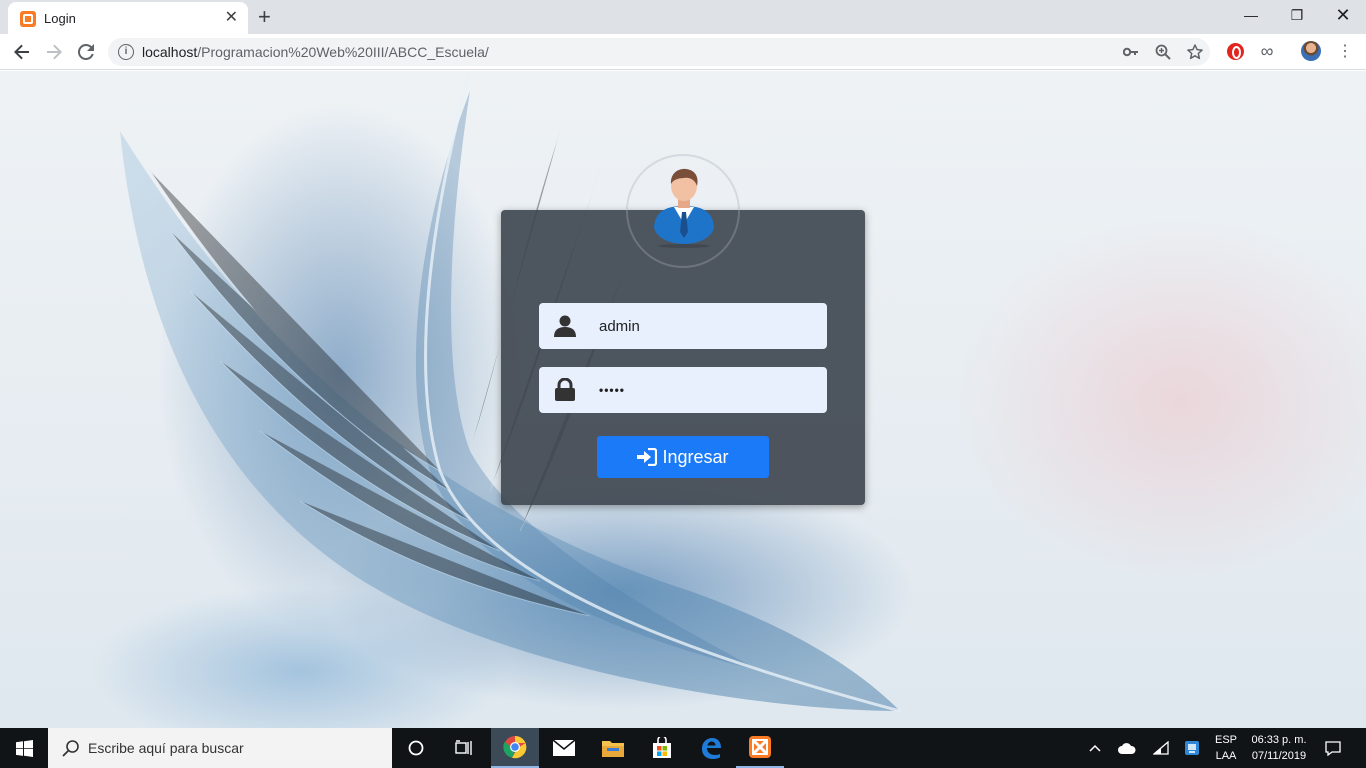 Image resolution: width=1366 pixels, height=768 pixels. I want to click on edge-icon, so click(711, 748).